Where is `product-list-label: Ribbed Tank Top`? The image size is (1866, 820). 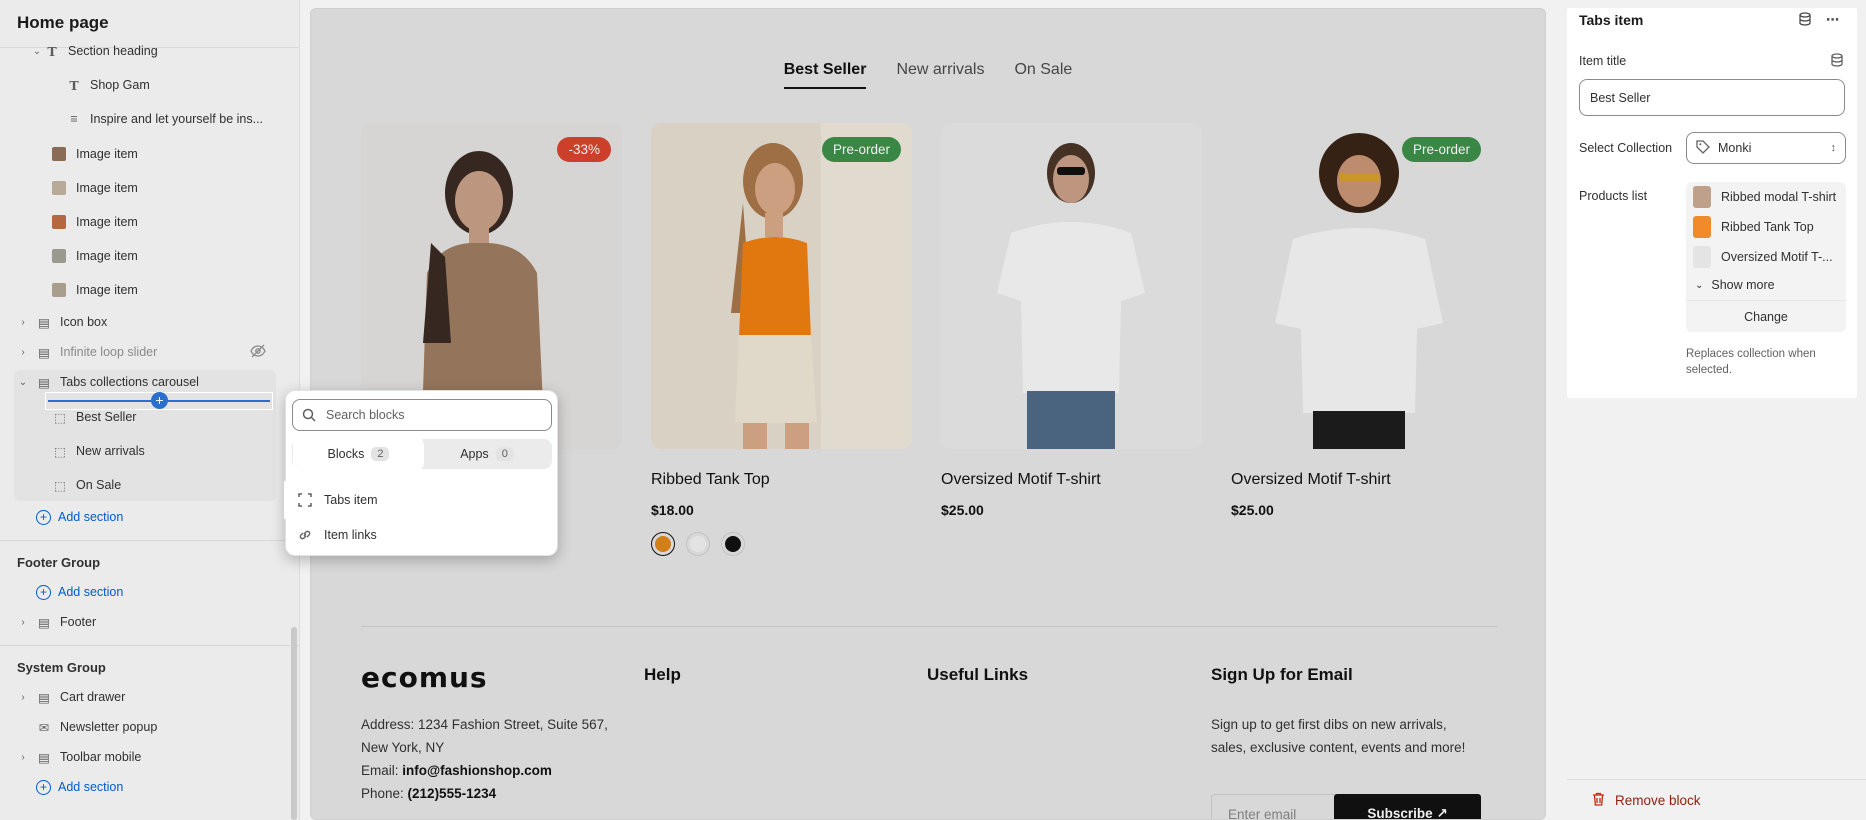
product-list-label: Ribbed Tank Top is located at coordinates (1767, 227).